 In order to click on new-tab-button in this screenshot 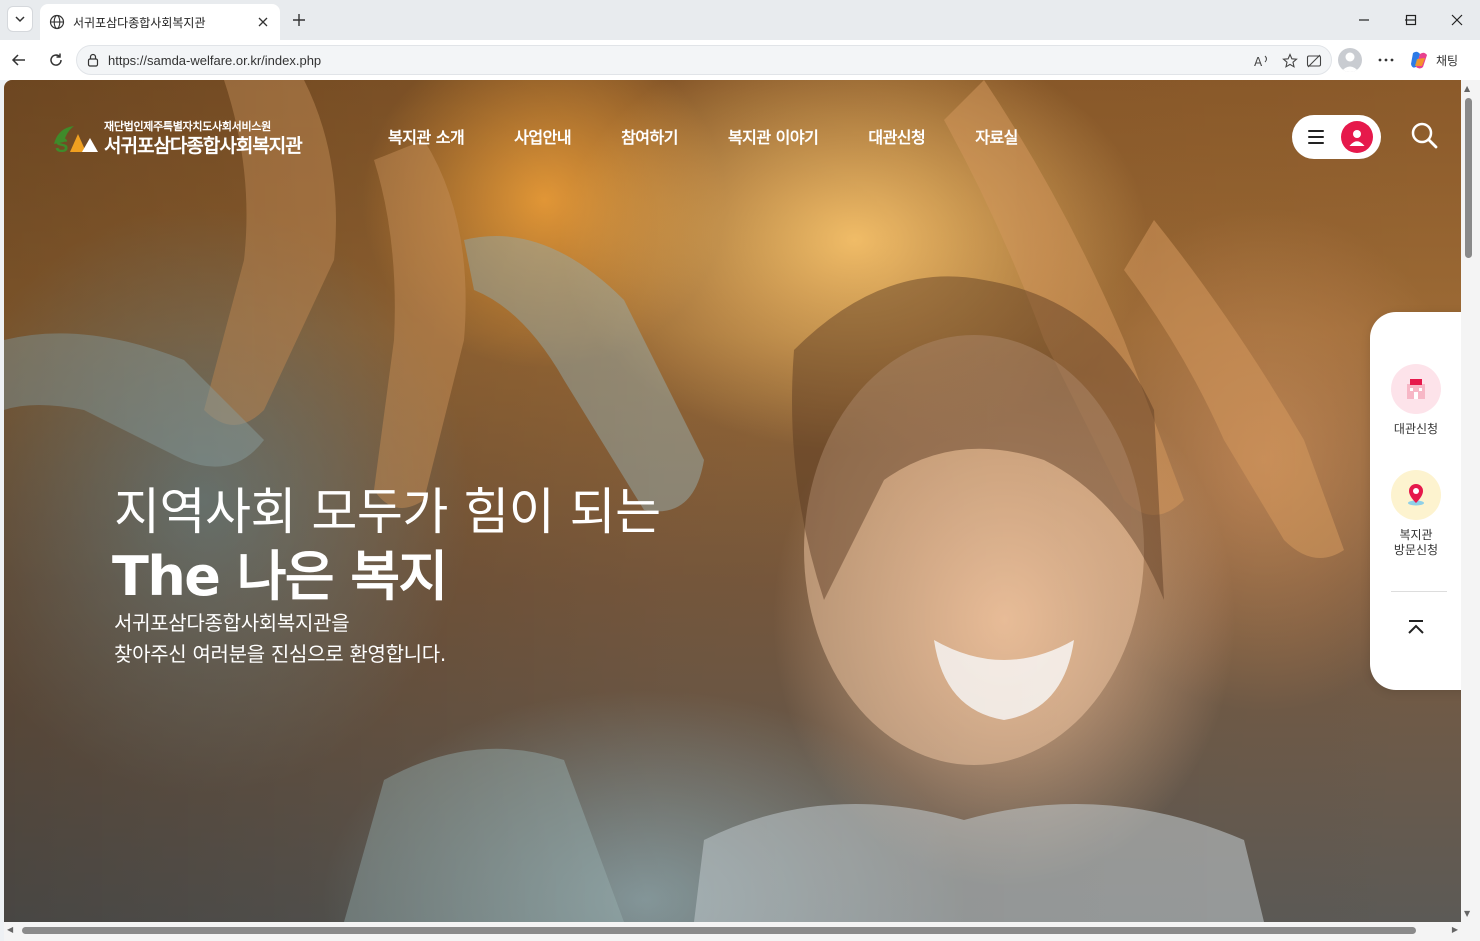, I will do `click(299, 20)`.